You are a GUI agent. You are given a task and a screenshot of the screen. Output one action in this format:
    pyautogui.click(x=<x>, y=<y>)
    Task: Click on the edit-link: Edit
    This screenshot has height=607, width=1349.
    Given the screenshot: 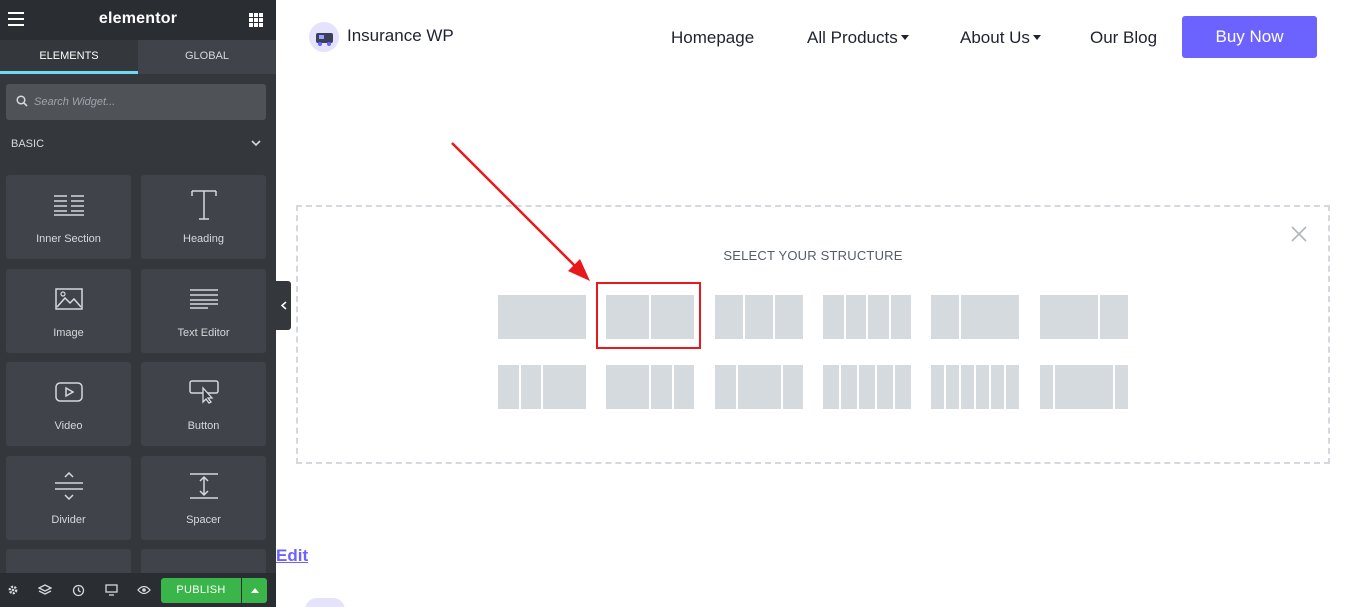 What is the action you would take?
    pyautogui.click(x=292, y=556)
    